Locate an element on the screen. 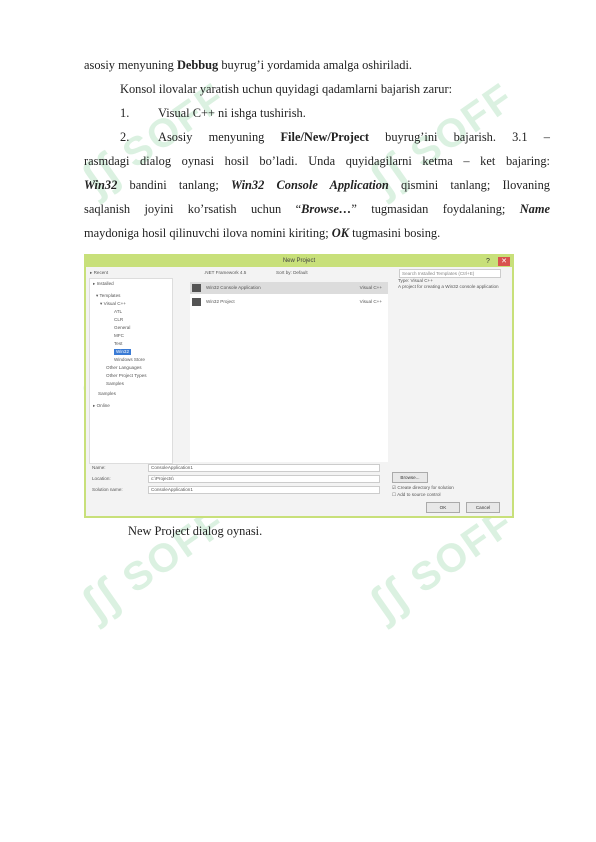  figure-caption: New Project dialog oynasi. is located at coordinates (195, 531).